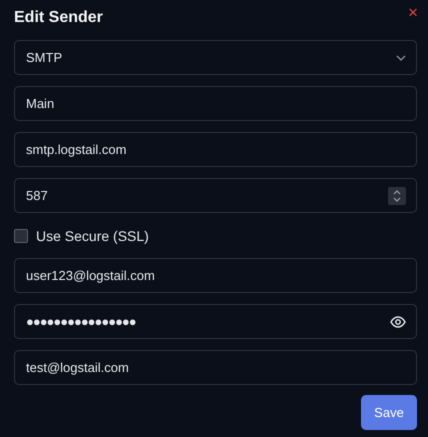 The image size is (428, 437). I want to click on input-field: user123@logstail.com, so click(215, 275).